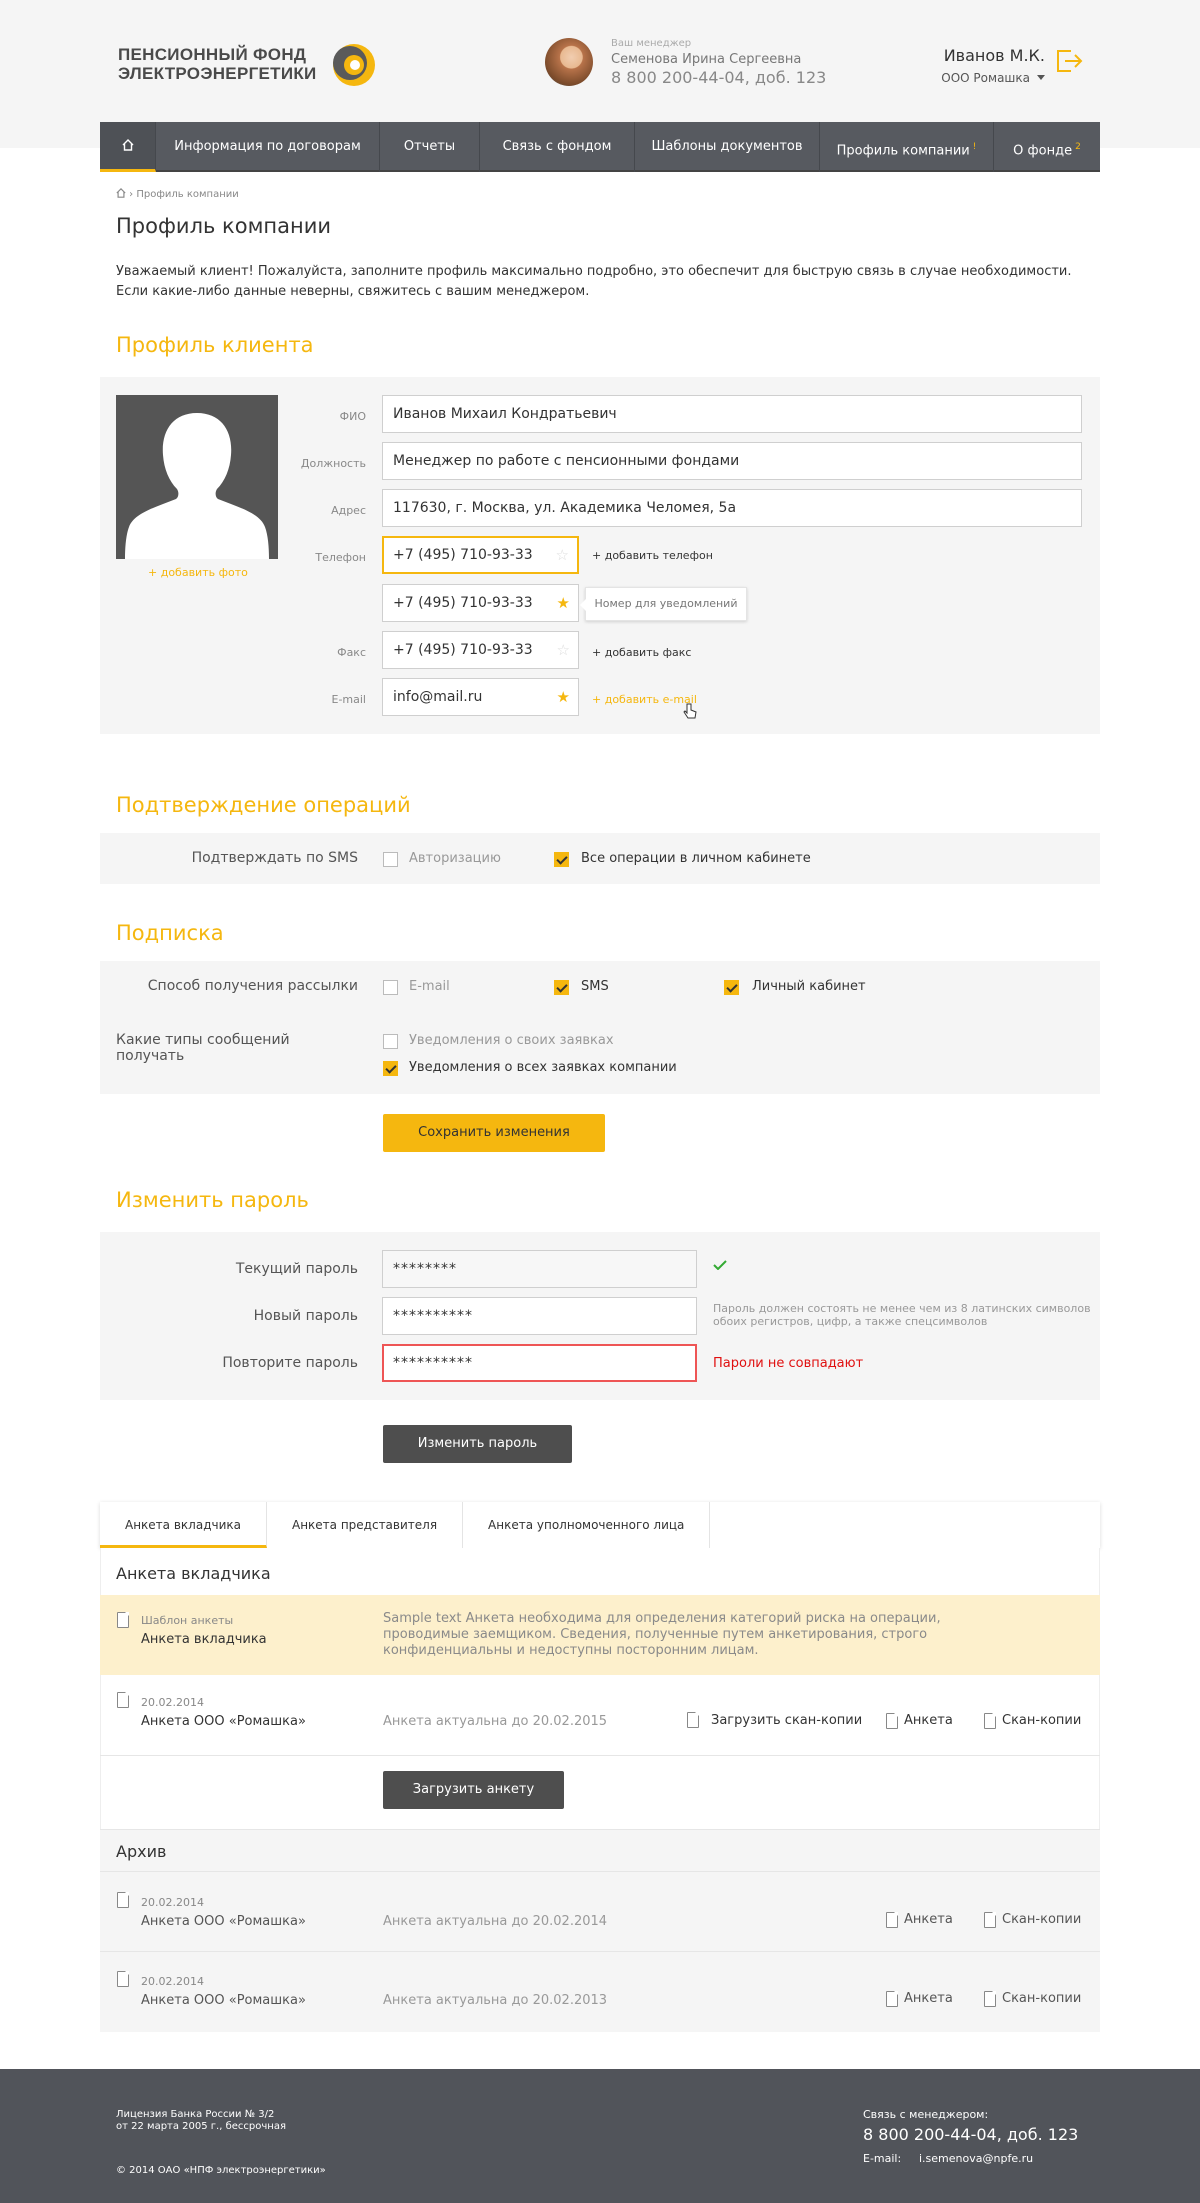 This screenshot has height=2203, width=1200. Describe the element at coordinates (390, 987) in the screenshot. I see `email-checkbox` at that location.